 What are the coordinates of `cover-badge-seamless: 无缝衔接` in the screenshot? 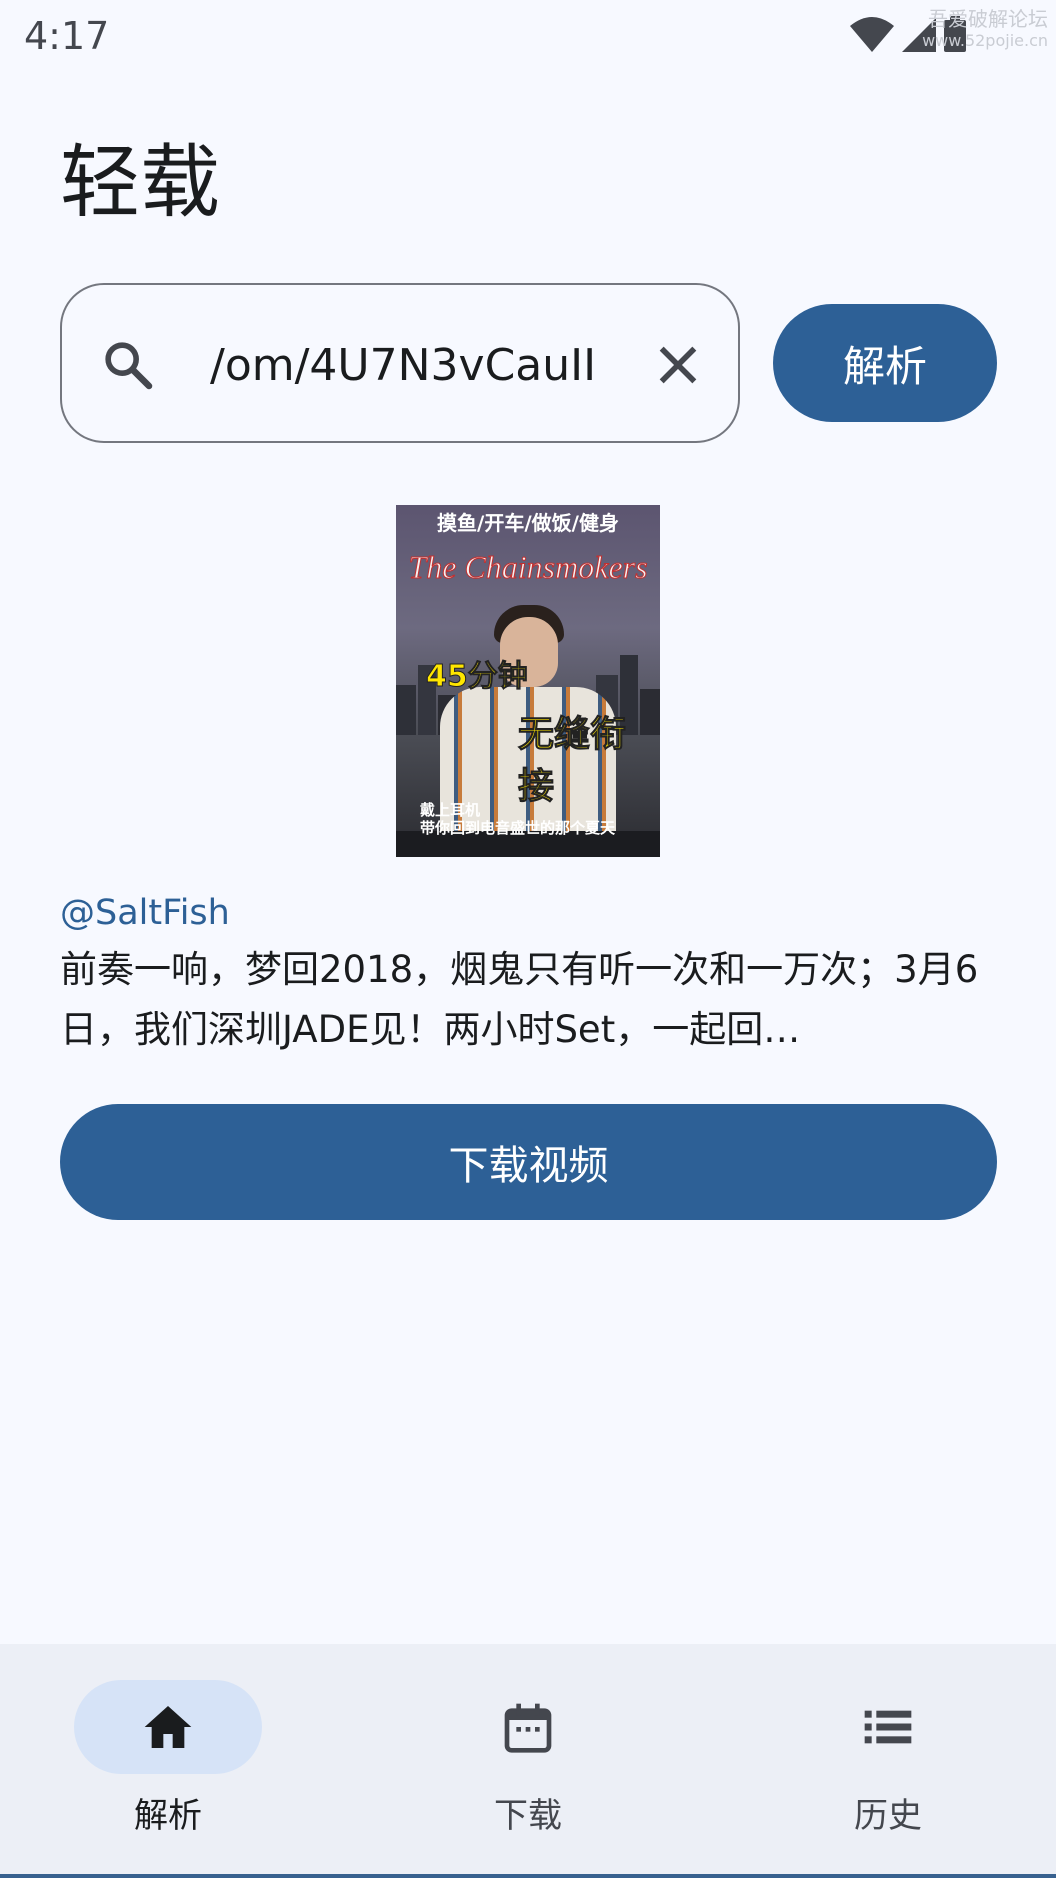 It's located at (572, 761).